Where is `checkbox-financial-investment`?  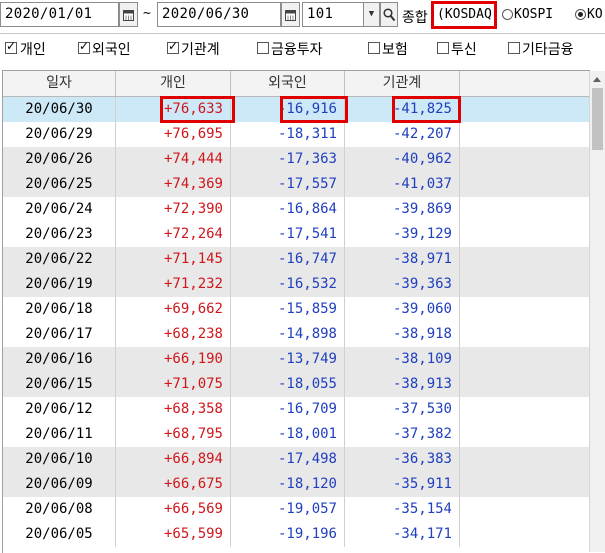 checkbox-financial-investment is located at coordinates (263, 48).